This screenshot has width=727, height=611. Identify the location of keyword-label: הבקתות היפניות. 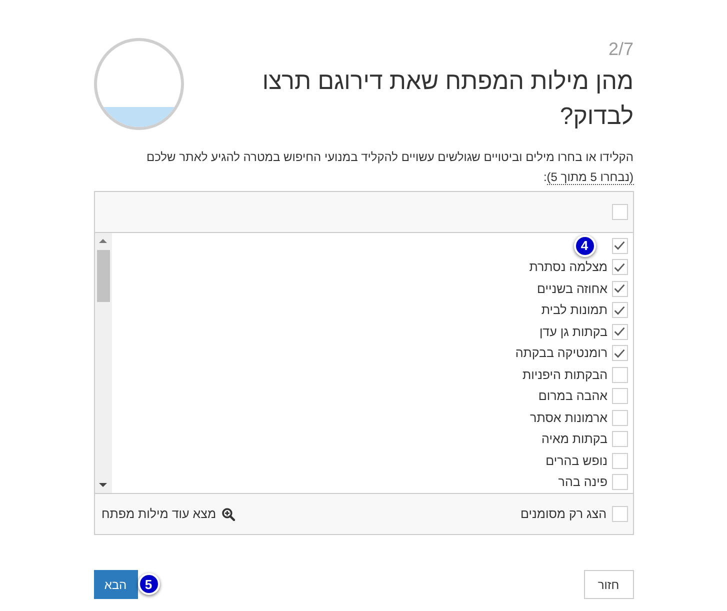
(565, 375).